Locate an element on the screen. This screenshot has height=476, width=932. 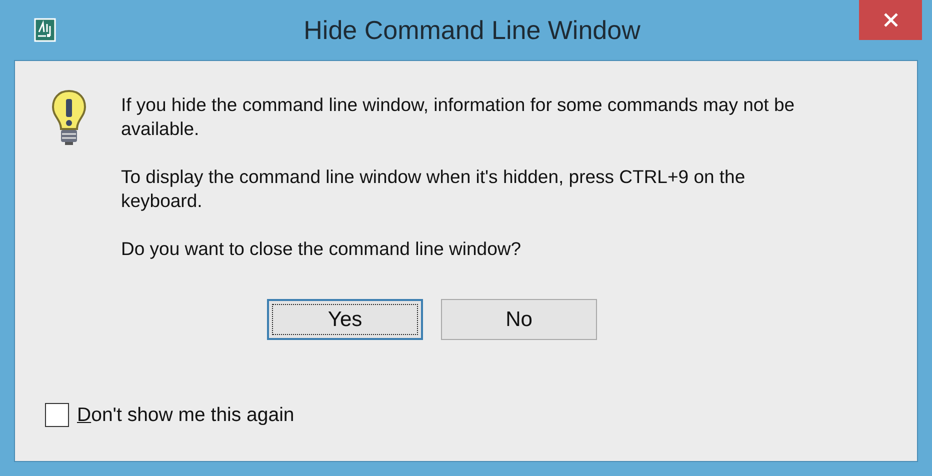
message-text: To display the command line window when it's hidden, press CTRL+9 on the keyboard. is located at coordinates (433, 189).